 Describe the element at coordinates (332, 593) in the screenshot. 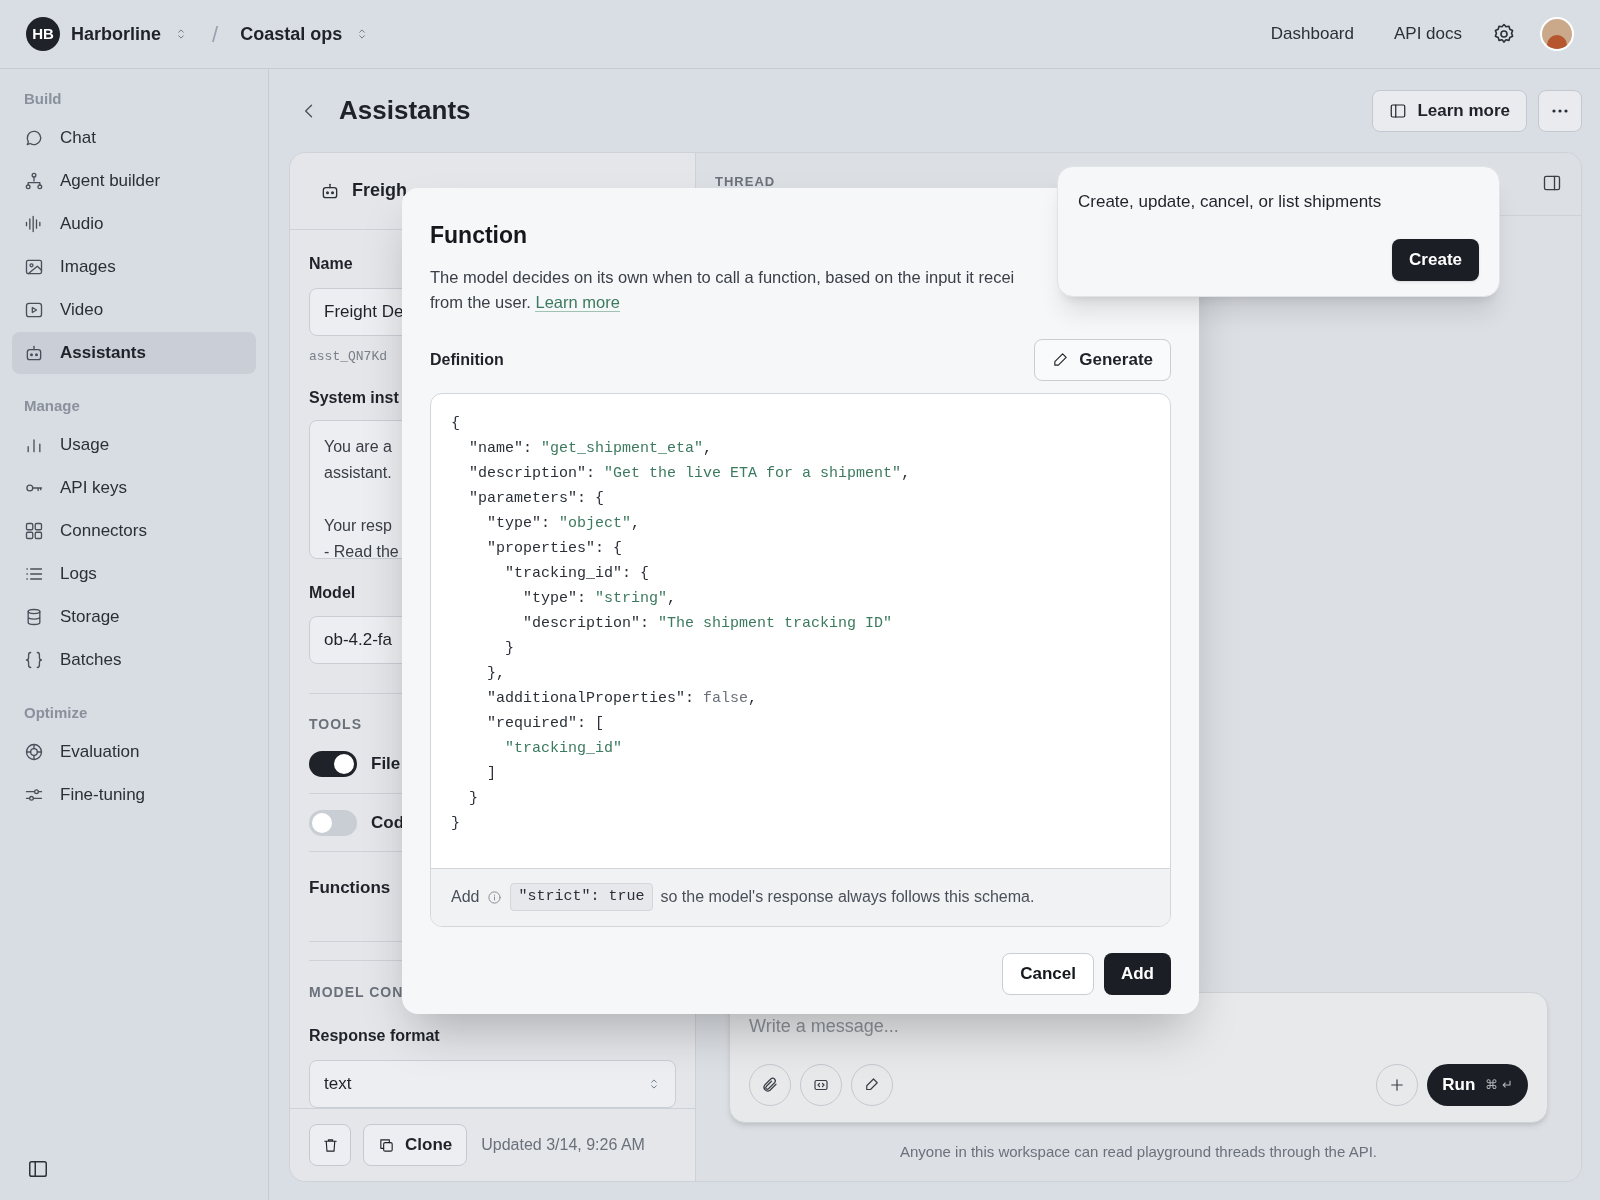

I see `field-label: Model` at that location.